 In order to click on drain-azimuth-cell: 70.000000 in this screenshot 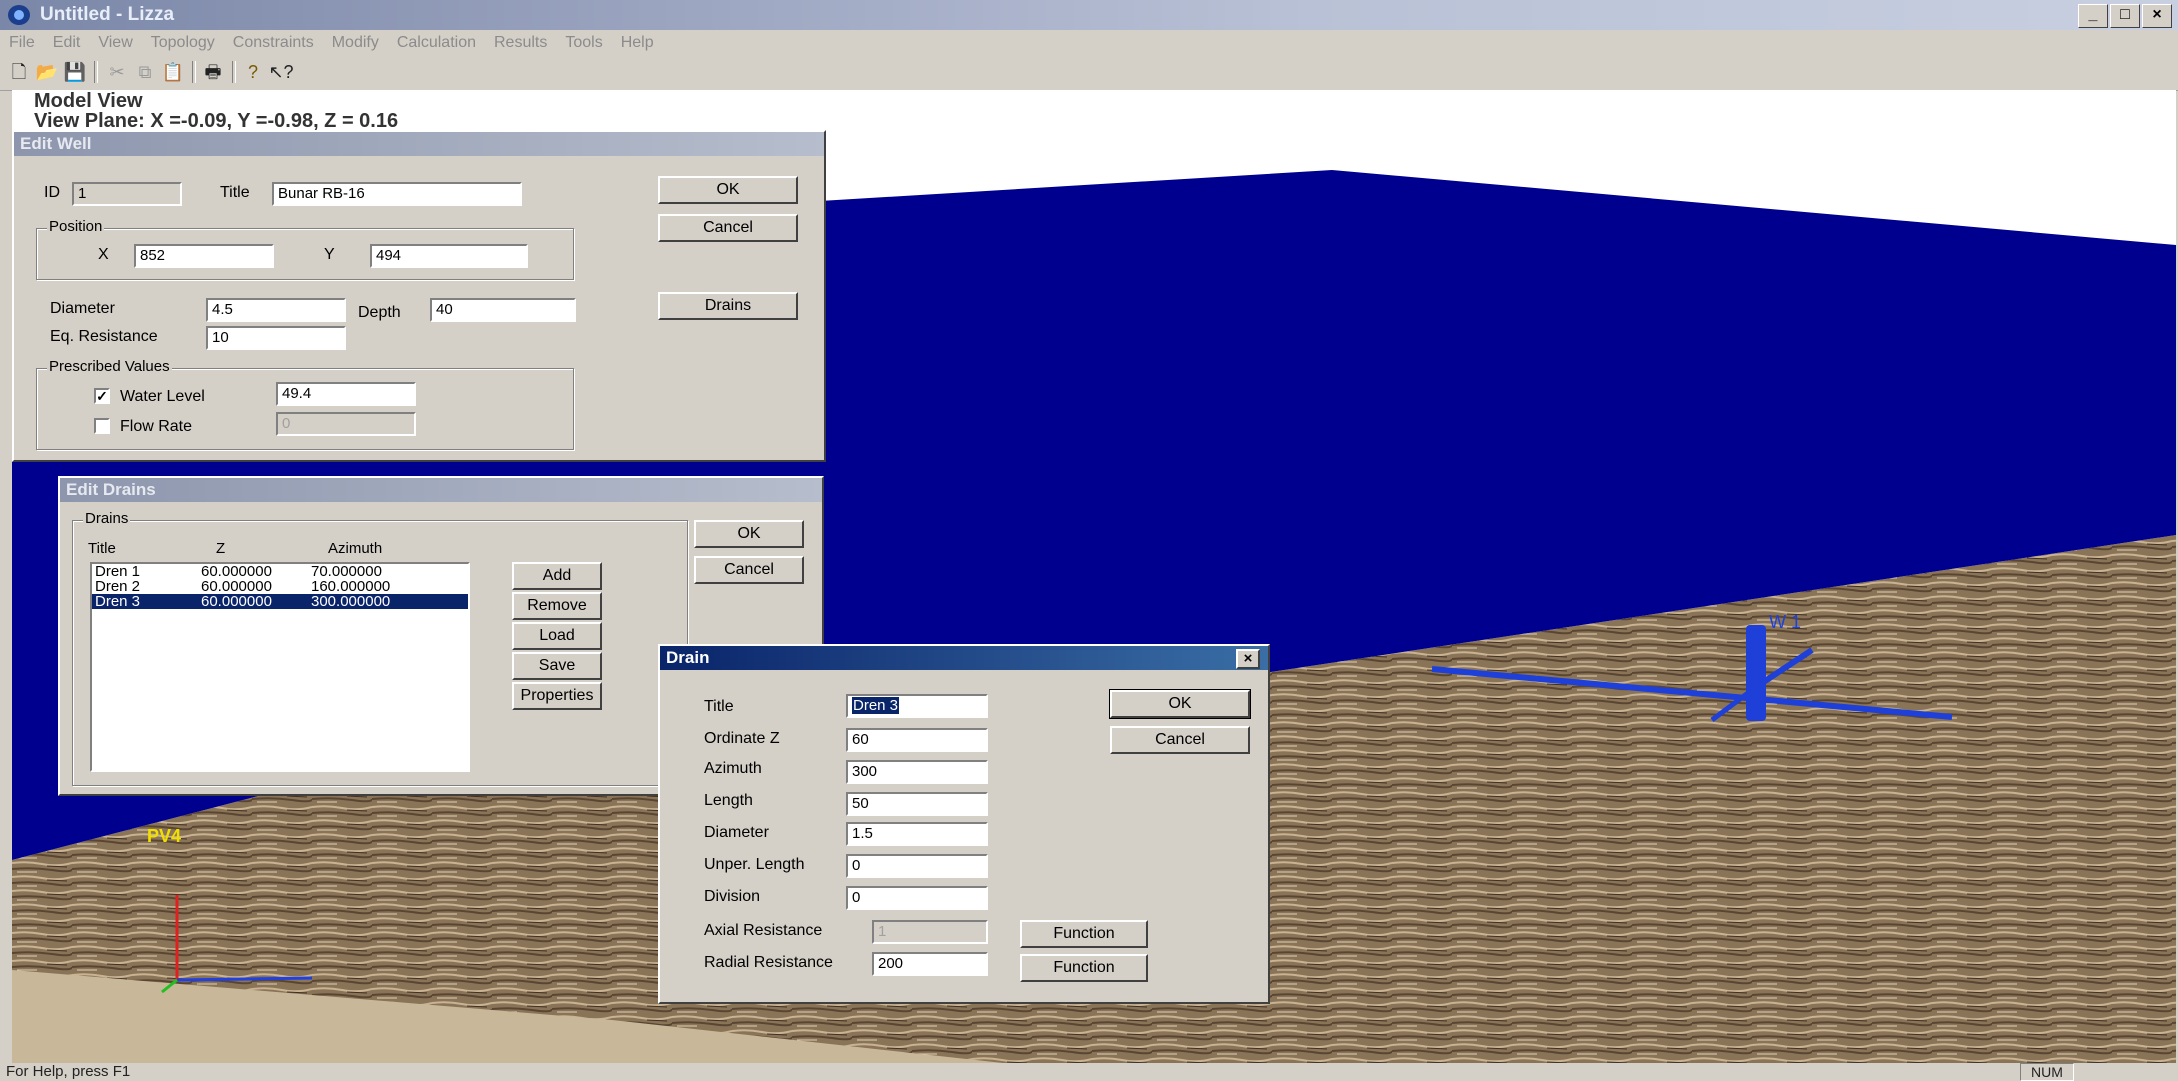, I will do `click(346, 571)`.